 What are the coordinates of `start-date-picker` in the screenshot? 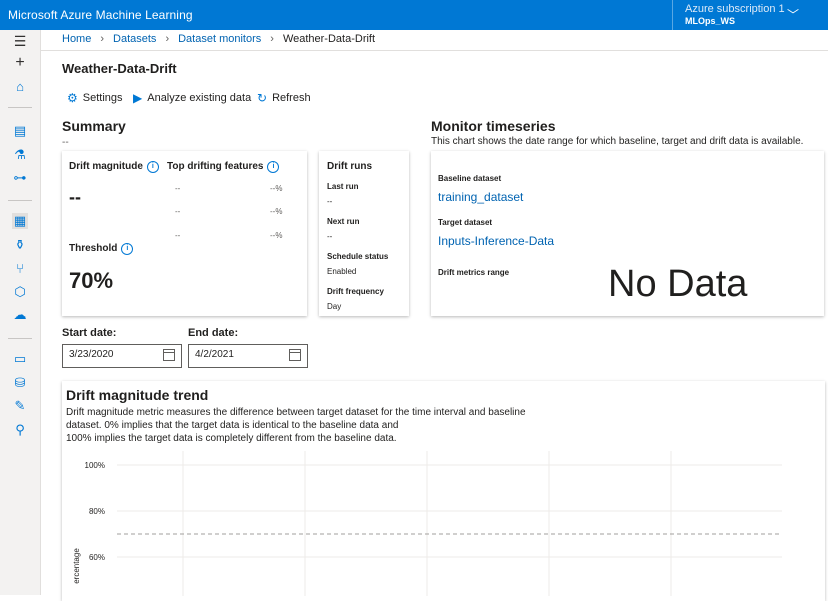 It's located at (122, 356).